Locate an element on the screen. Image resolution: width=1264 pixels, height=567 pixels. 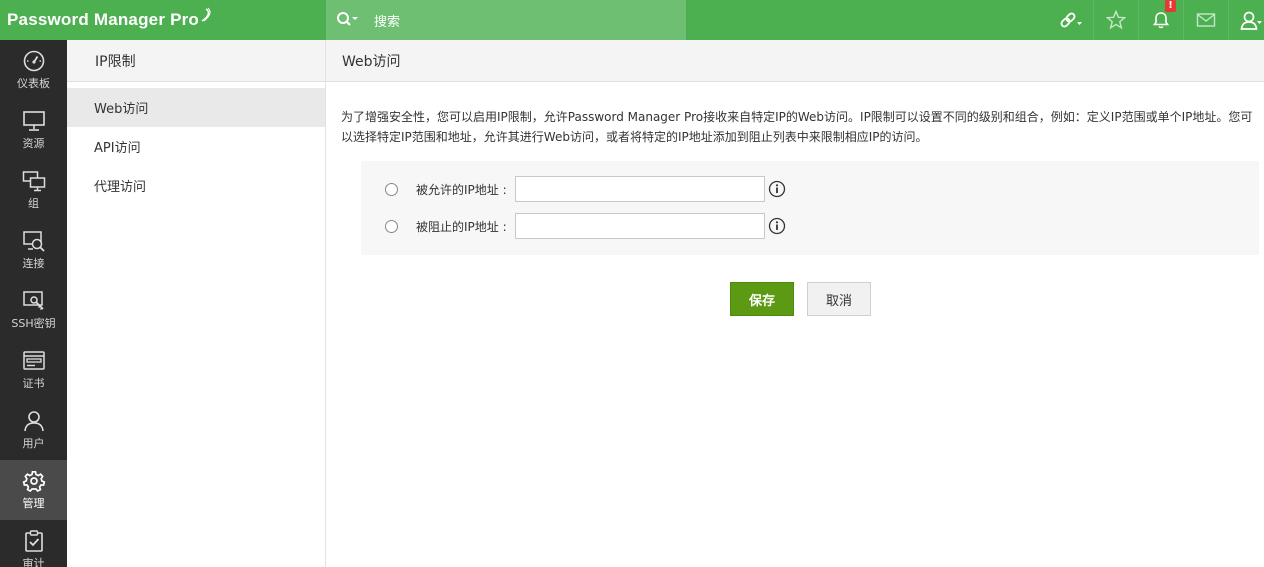
sub-sidebar-item-agent-access: 代理访问 is located at coordinates (196, 185).